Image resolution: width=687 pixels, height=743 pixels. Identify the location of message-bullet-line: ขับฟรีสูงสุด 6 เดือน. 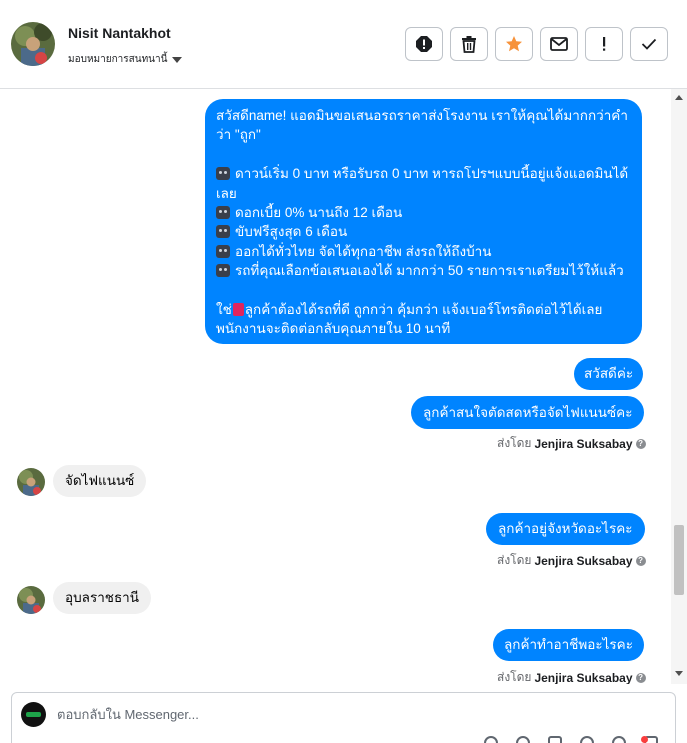
(423, 231).